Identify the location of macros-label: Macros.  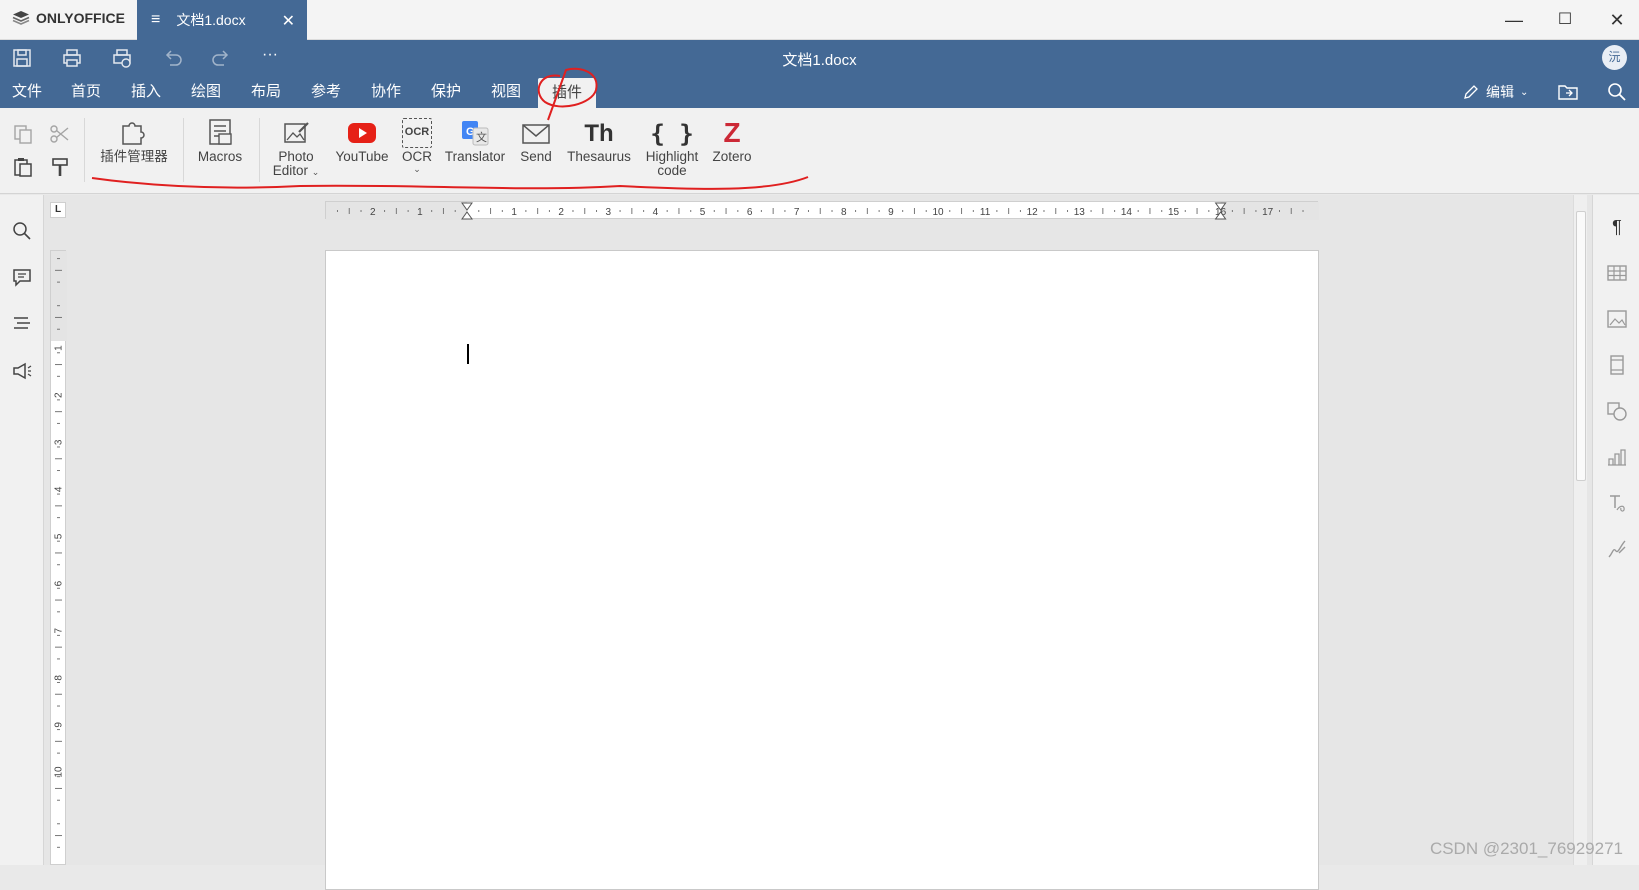
(220, 156).